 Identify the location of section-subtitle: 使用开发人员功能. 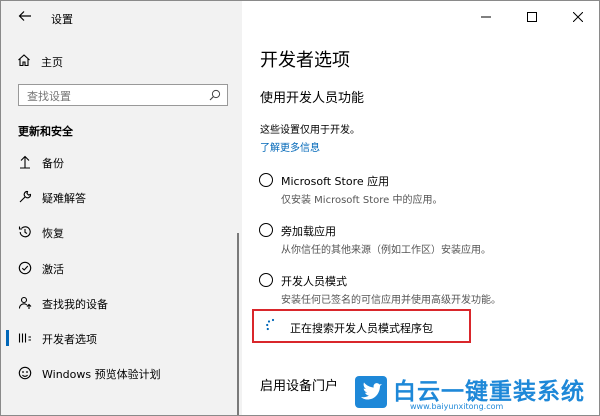
(312, 98).